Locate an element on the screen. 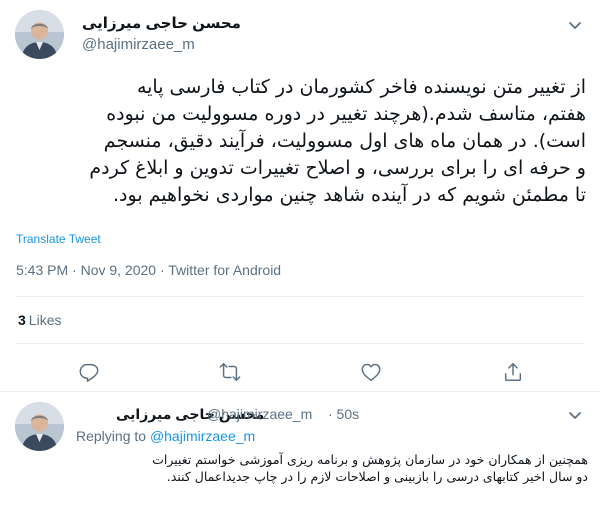 The width and height of the screenshot is (600, 528). retweet-icon is located at coordinates (230, 372).